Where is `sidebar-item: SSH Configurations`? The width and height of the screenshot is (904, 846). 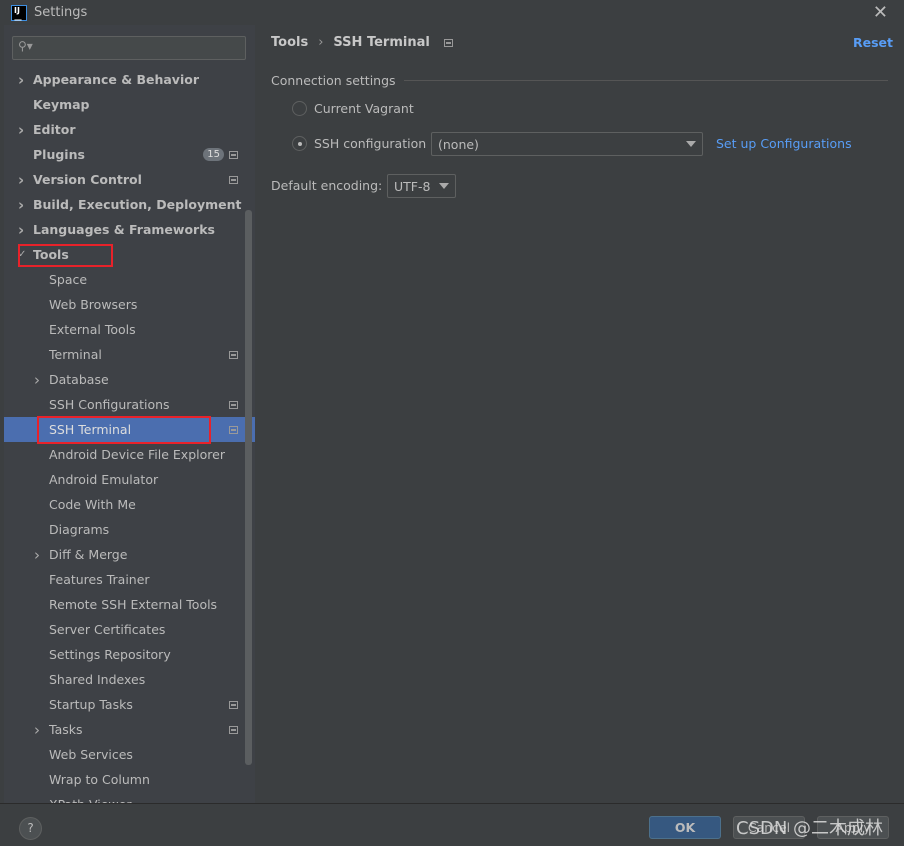
sidebar-item: SSH Configurations is located at coordinates (129, 404).